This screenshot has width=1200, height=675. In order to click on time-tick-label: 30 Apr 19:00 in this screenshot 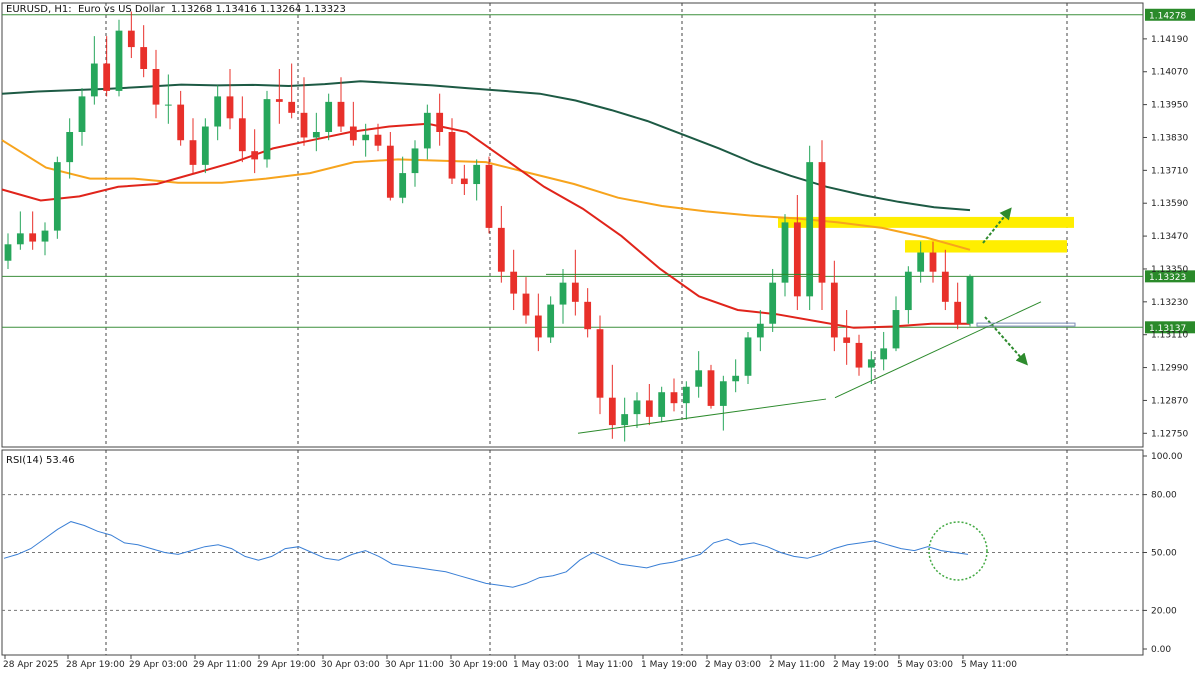, I will do `click(478, 665)`.